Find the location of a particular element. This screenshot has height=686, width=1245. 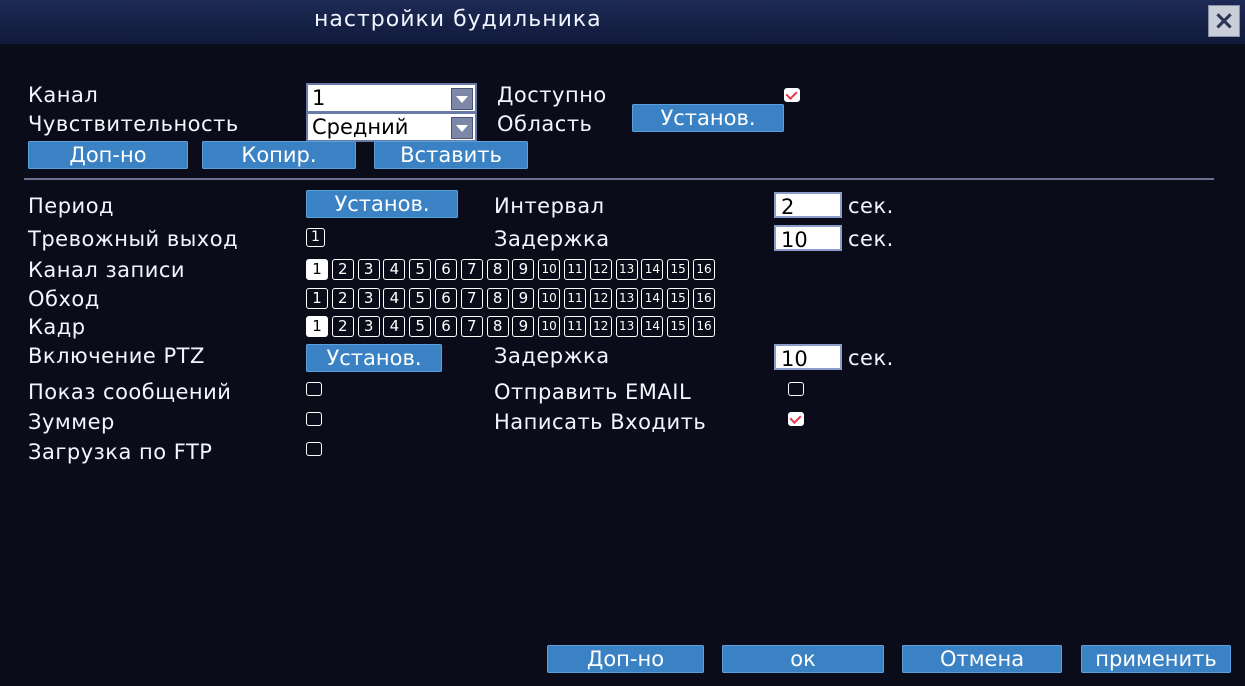

channel-select: 1 is located at coordinates (391, 98).